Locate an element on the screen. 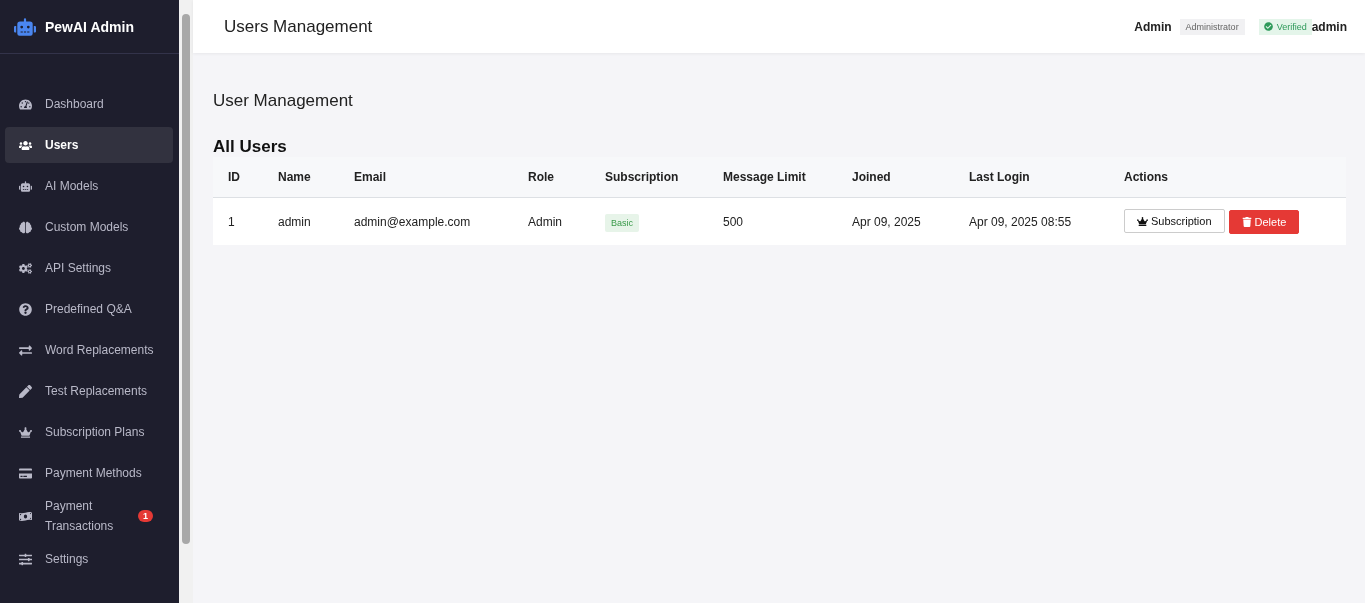 The image size is (1365, 603). swap-arrows-icon is located at coordinates (25, 350).